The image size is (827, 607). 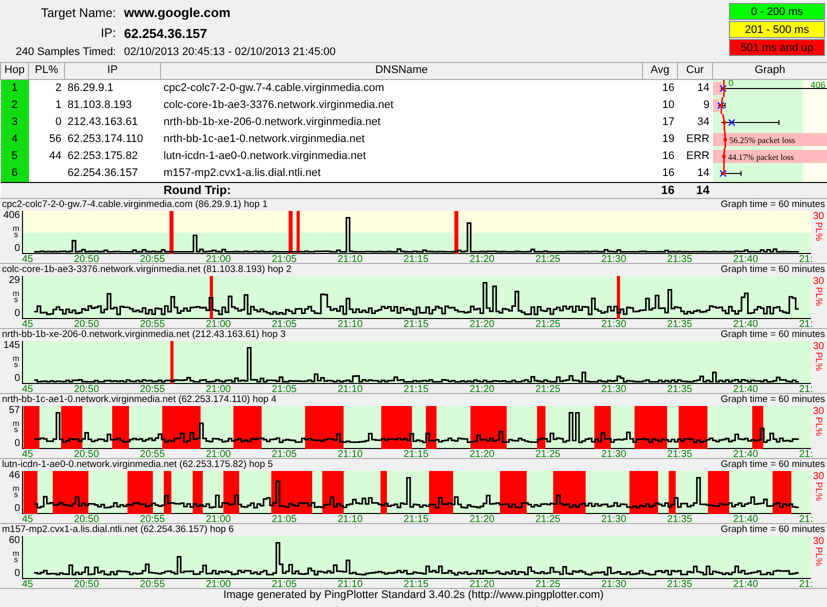 I want to click on graph-scale-max: 406, so click(x=818, y=85).